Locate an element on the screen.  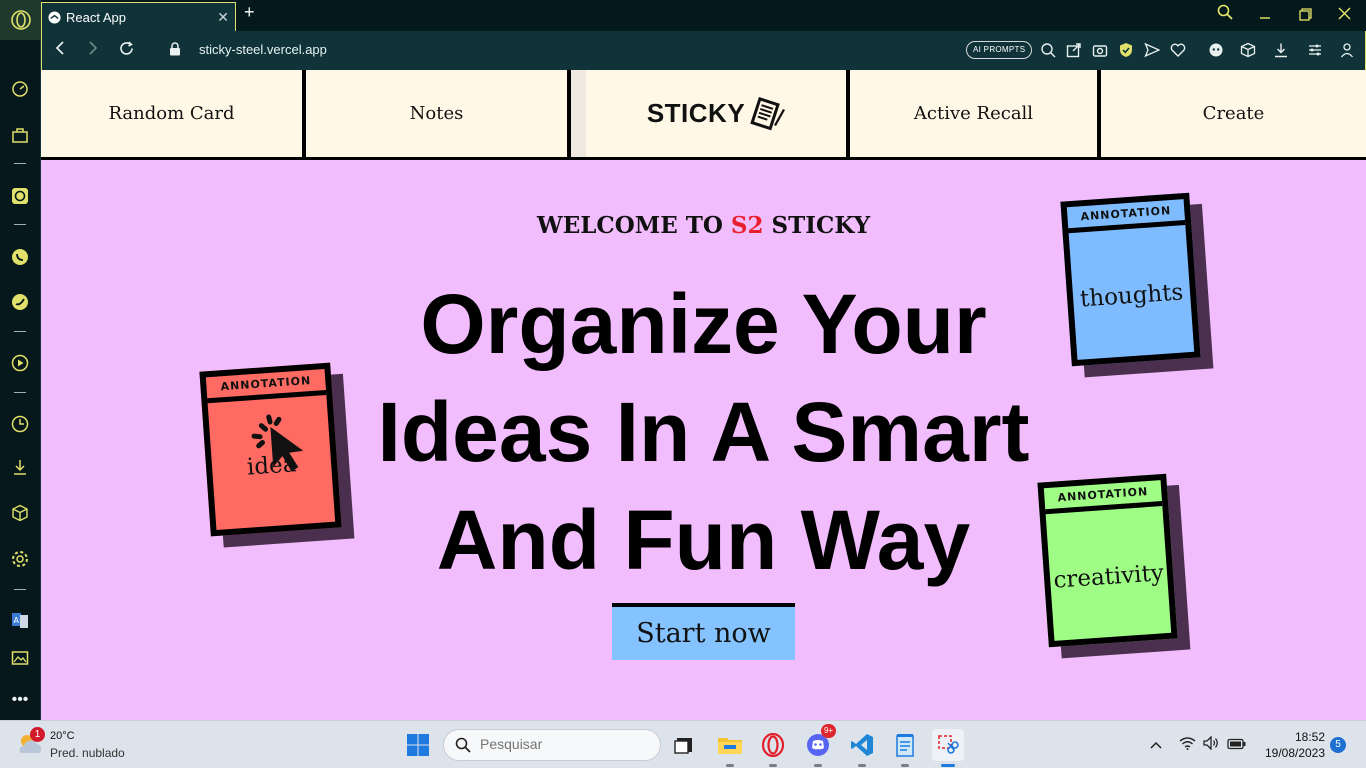
cursor-click-icon is located at coordinates (277, 443).